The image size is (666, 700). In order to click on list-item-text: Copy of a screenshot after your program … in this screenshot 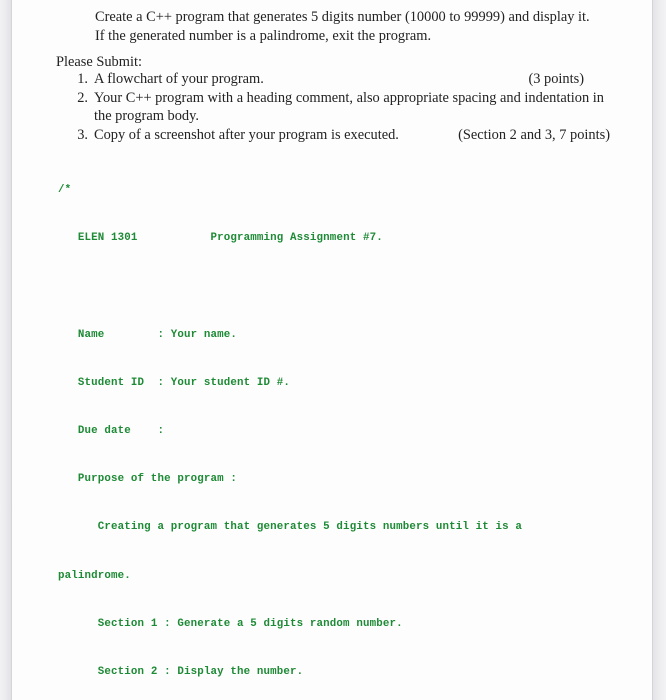, I will do `click(246, 134)`.